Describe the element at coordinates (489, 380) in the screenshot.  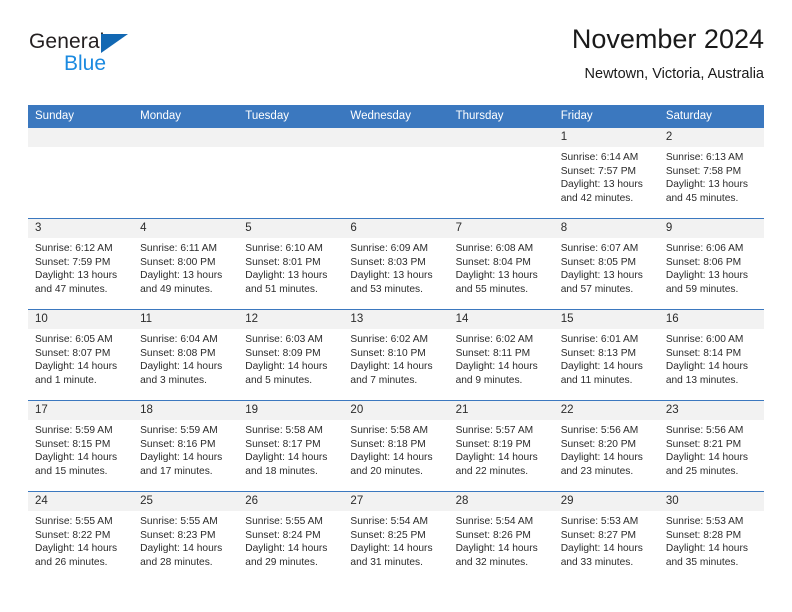
I see `daylight-duration-line2: and 9 minutes.` at that location.